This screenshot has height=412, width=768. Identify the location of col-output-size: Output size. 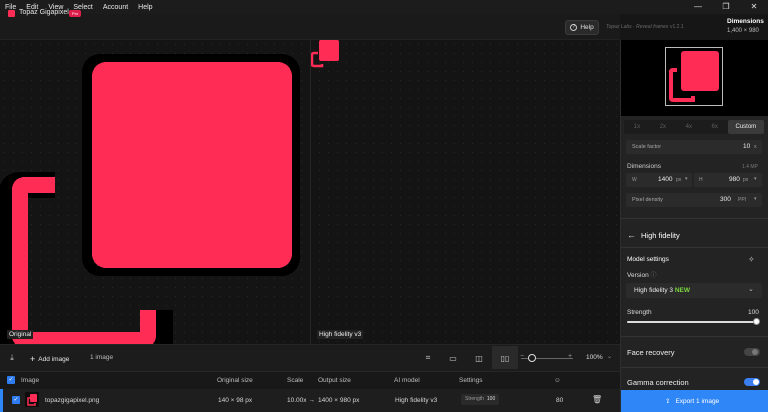
(334, 380).